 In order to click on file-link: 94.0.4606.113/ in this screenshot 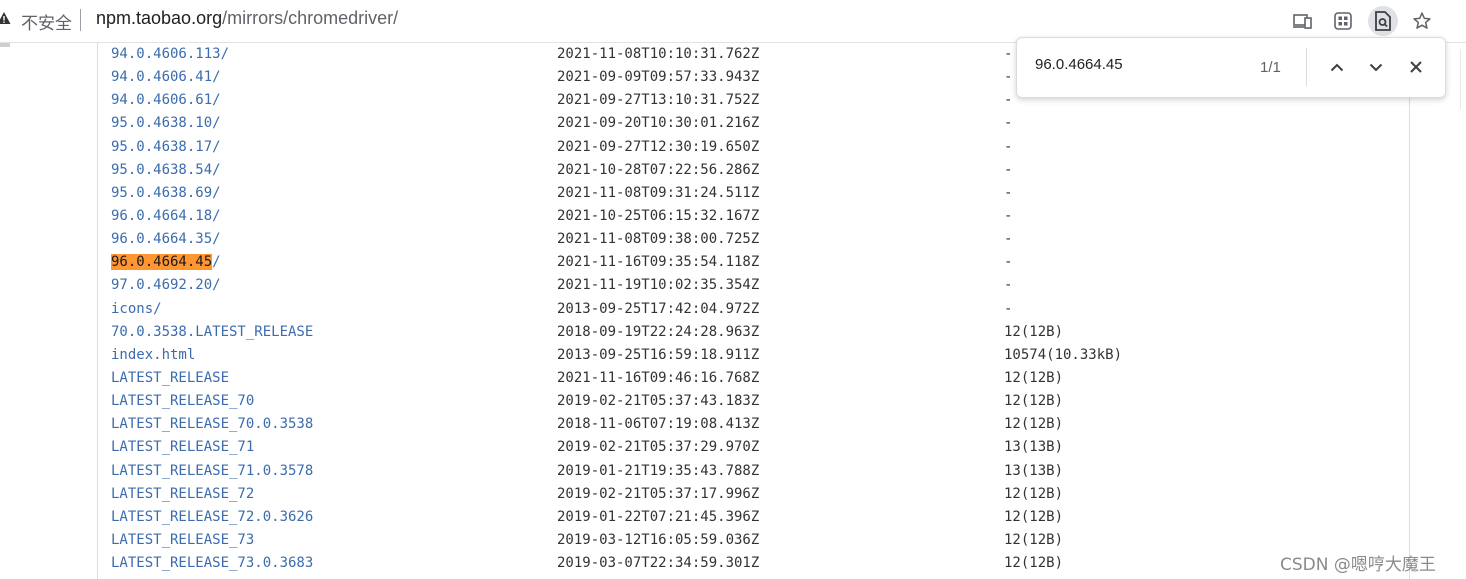, I will do `click(170, 54)`.